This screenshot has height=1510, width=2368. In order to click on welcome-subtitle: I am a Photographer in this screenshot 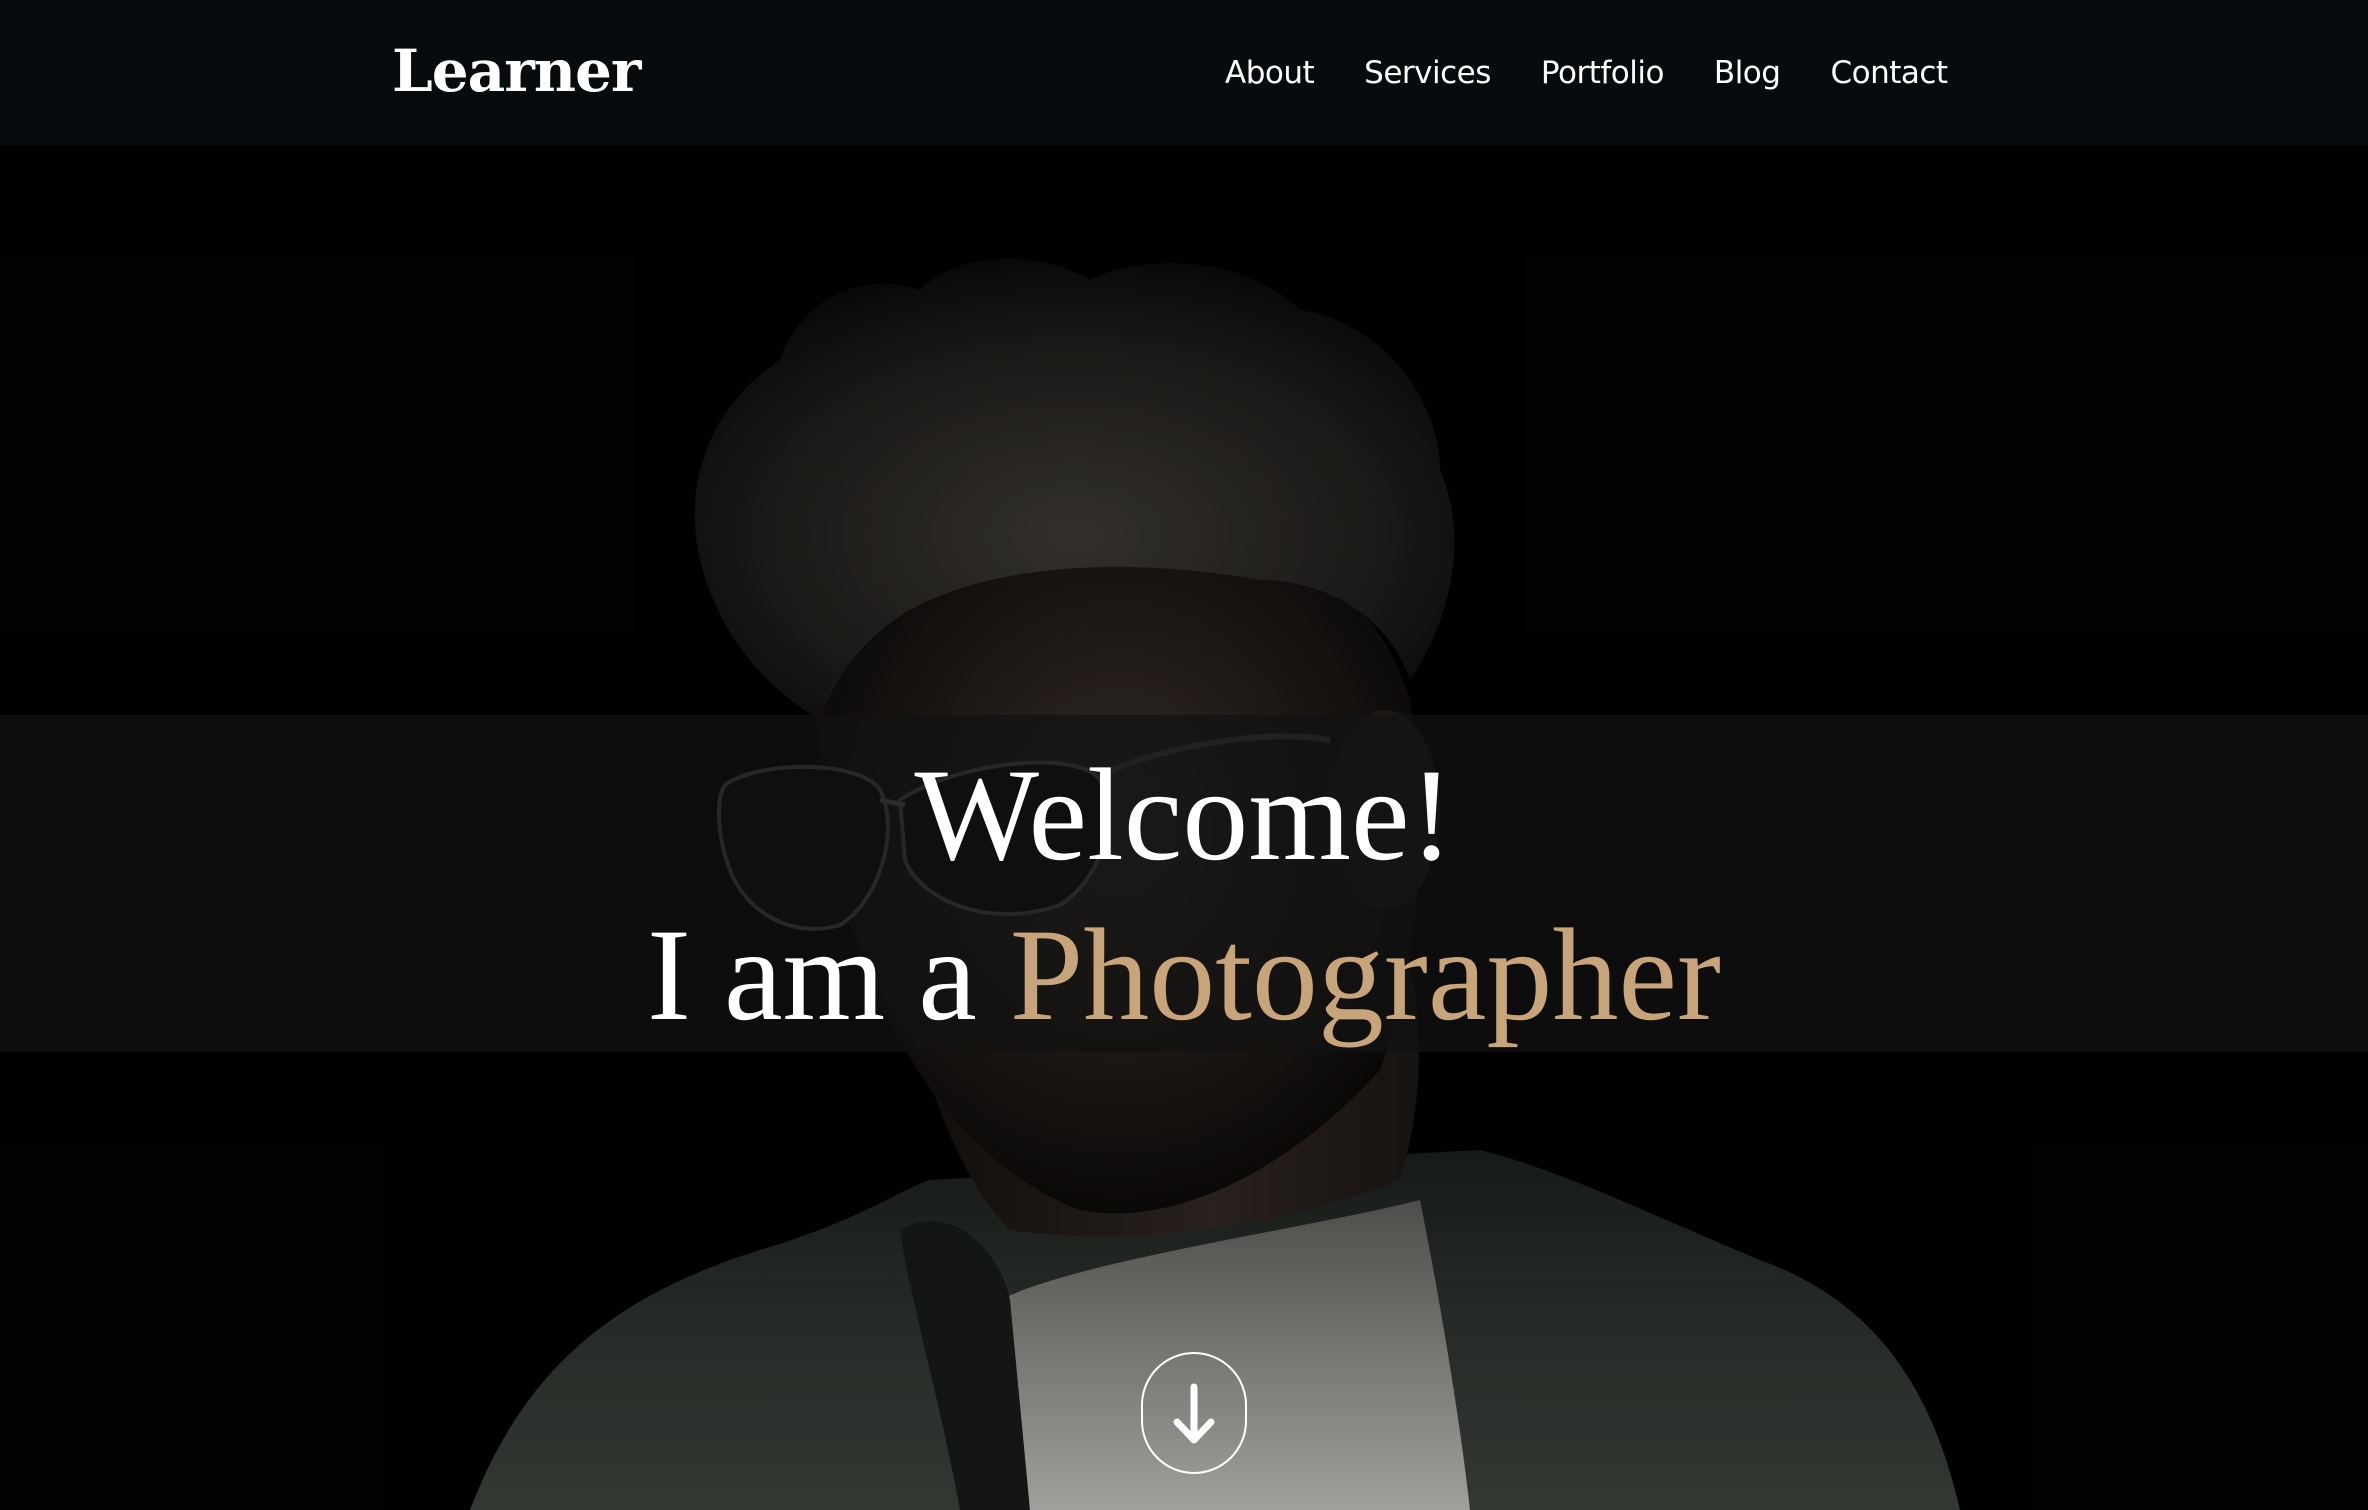, I will do `click(1184, 975)`.